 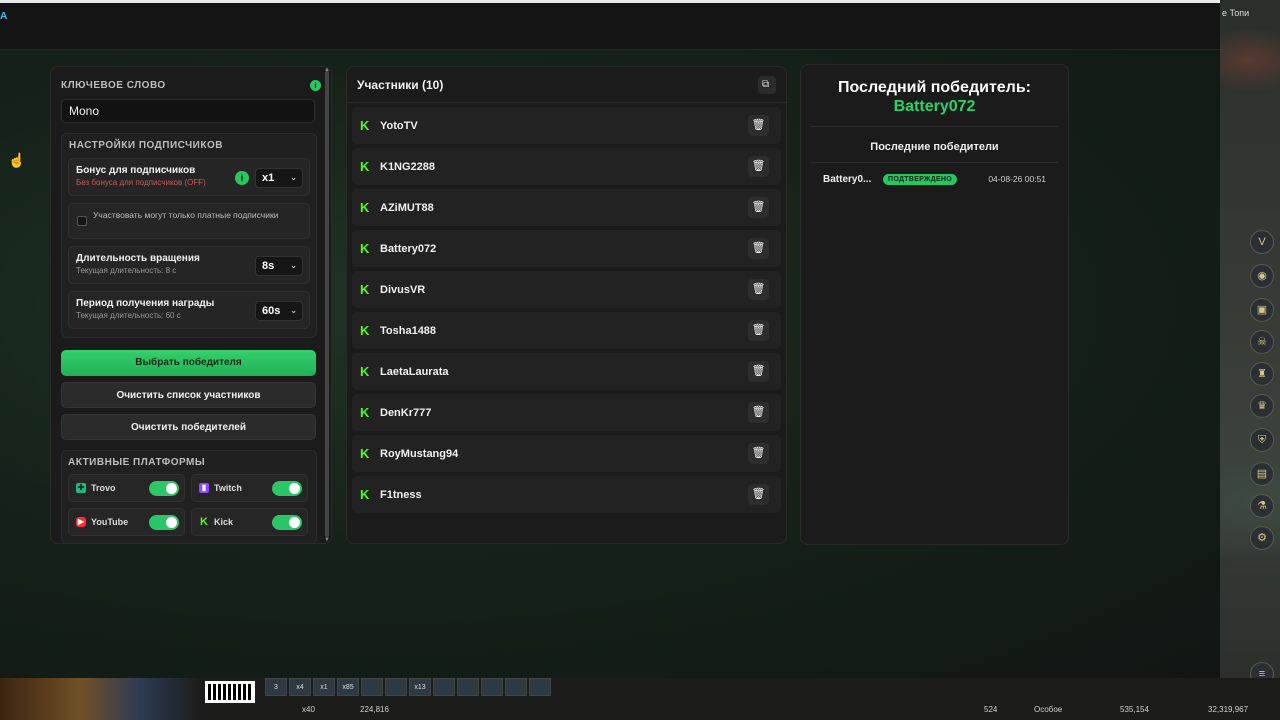 I want to click on platform-name: Trovo, so click(x=103, y=488).